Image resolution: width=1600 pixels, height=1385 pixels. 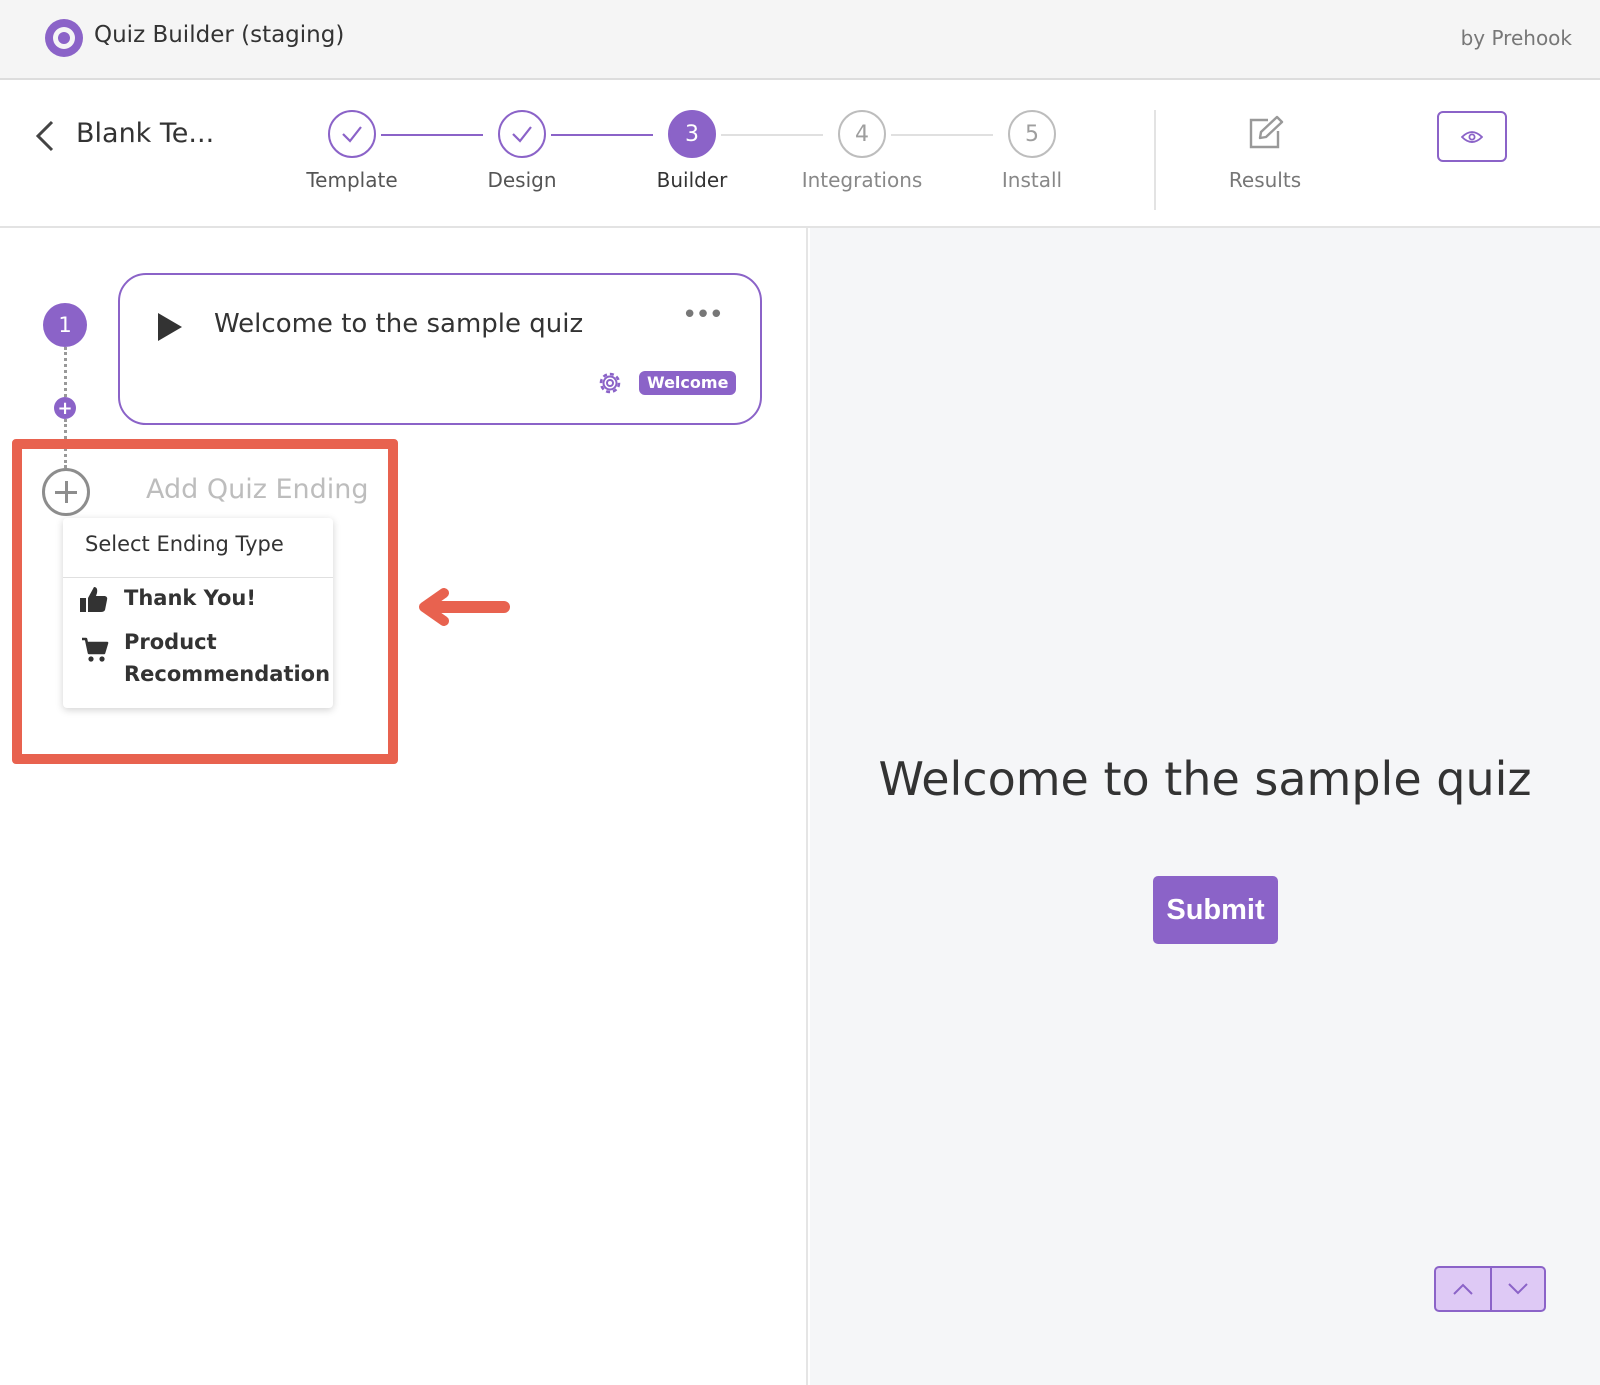 I want to click on previous-slide-button, so click(x=1463, y=1289).